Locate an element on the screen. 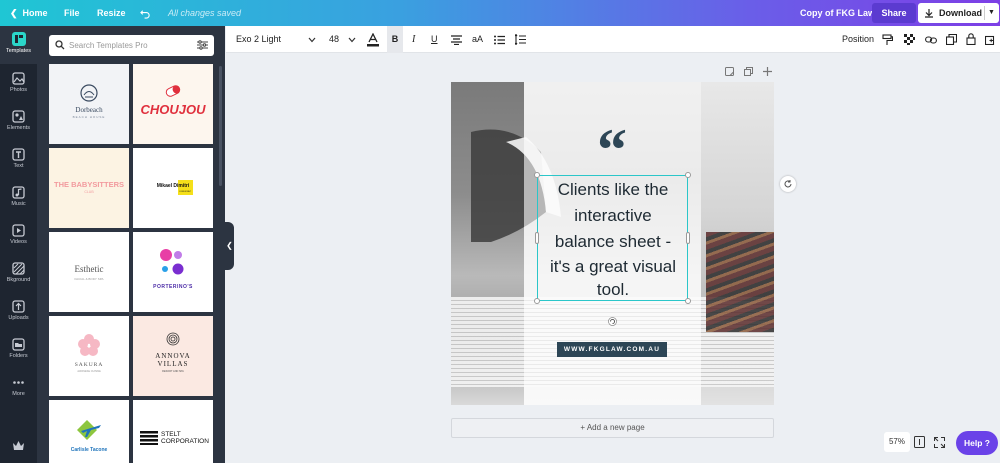 The image size is (1000, 463). template-choujou: CHOUJOU is located at coordinates (173, 104).